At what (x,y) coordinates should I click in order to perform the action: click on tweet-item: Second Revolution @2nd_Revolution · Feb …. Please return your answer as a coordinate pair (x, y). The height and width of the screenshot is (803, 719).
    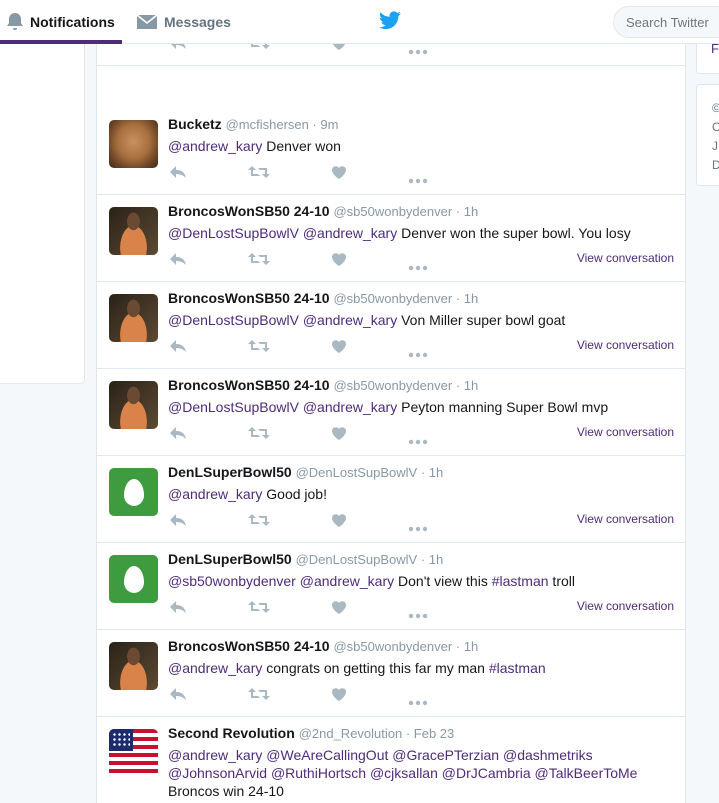
    Looking at the image, I should click on (391, 760).